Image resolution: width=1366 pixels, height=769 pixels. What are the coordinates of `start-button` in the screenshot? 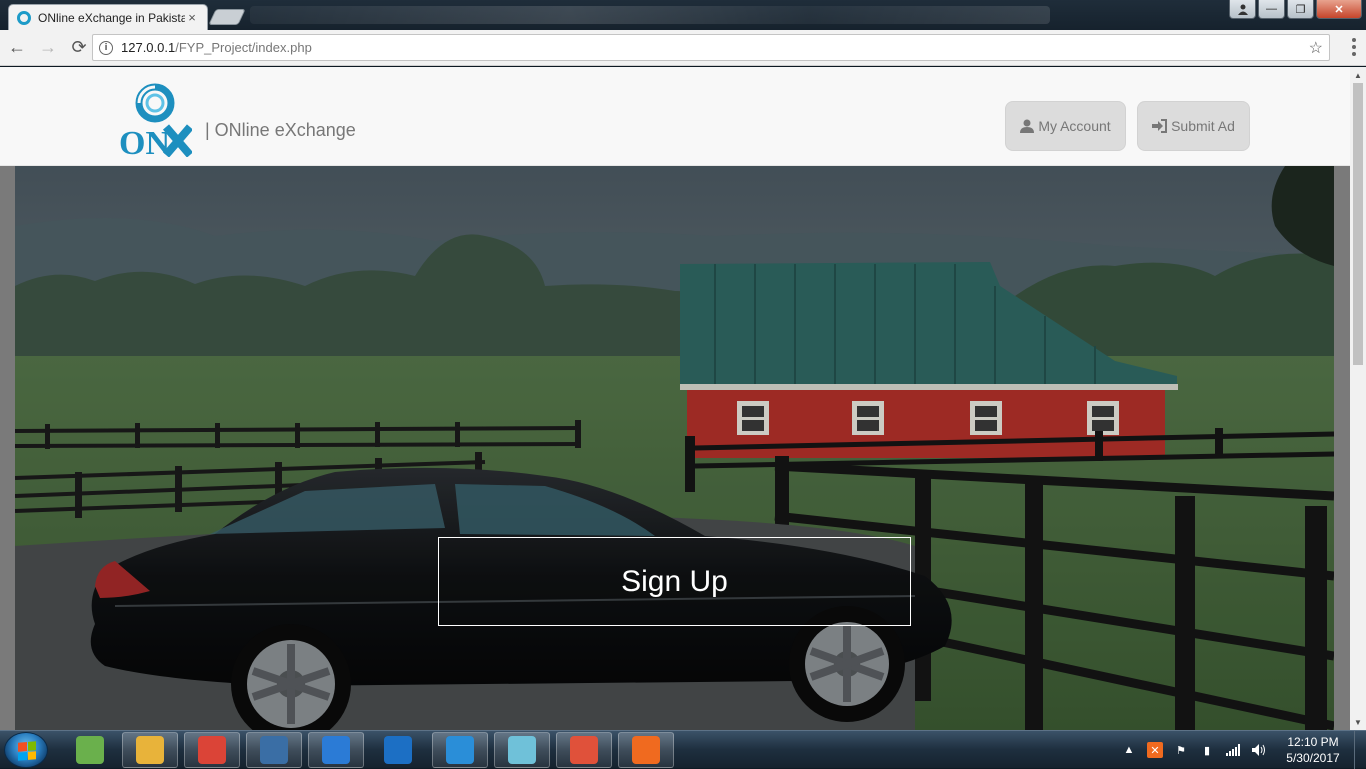 It's located at (26, 750).